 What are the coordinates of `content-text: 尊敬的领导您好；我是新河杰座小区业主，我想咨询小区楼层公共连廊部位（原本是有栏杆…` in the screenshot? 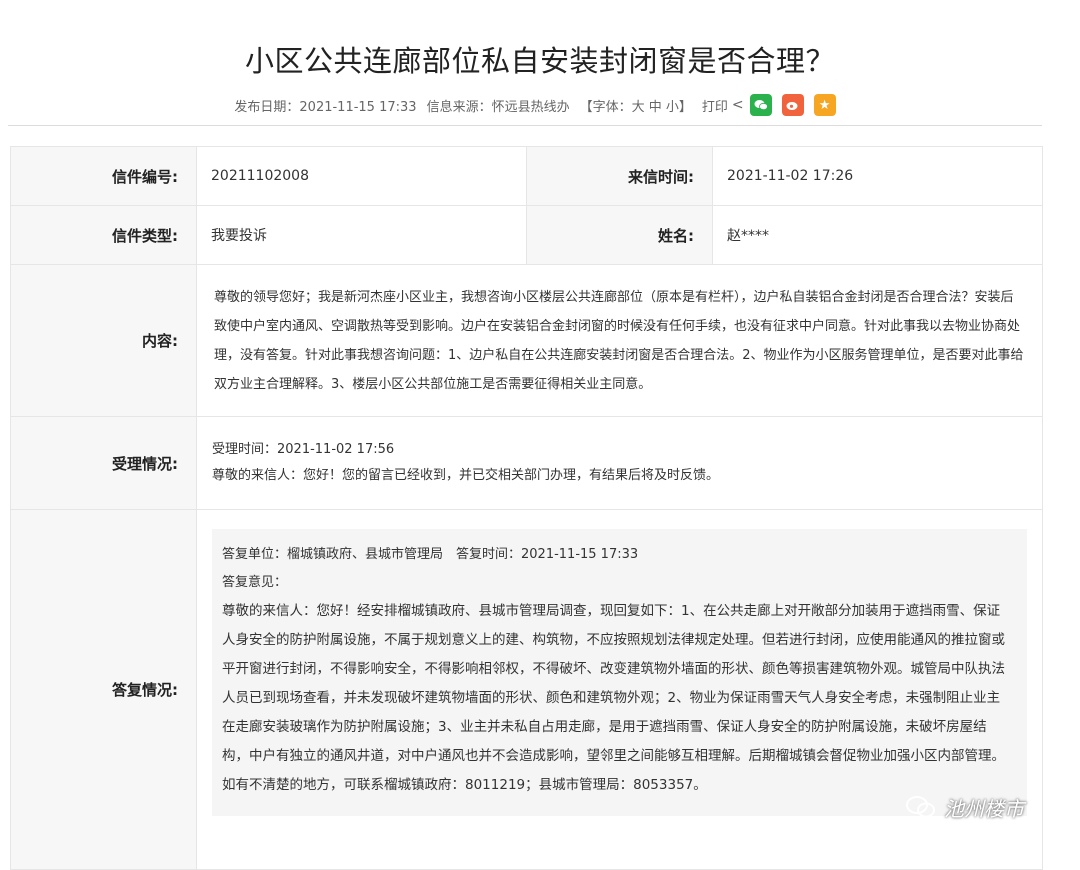 It's located at (619, 340).